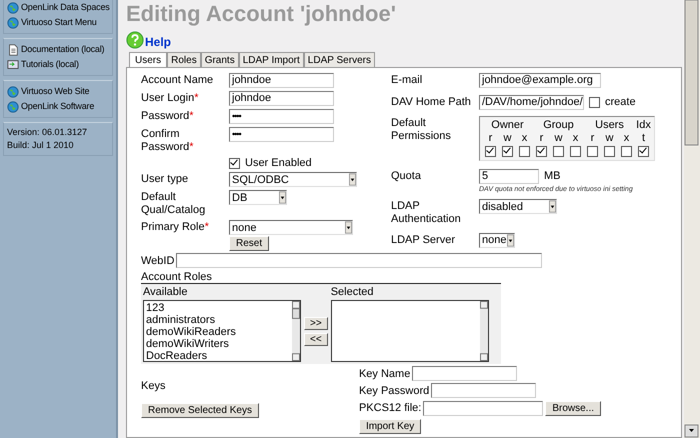 The width and height of the screenshot is (700, 438). I want to click on column-header: Group, so click(558, 125).